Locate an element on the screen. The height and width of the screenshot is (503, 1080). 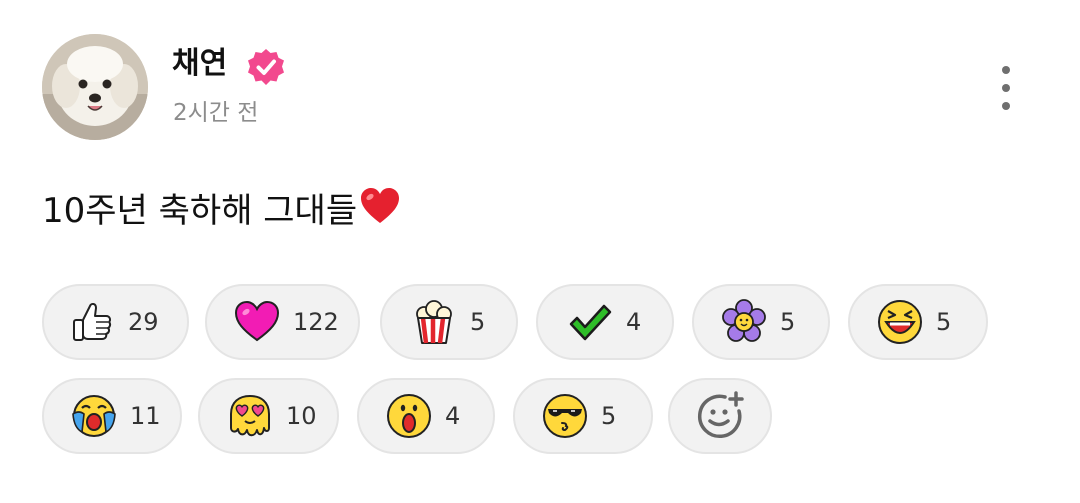
thumbs-up-icon is located at coordinates (92, 321).